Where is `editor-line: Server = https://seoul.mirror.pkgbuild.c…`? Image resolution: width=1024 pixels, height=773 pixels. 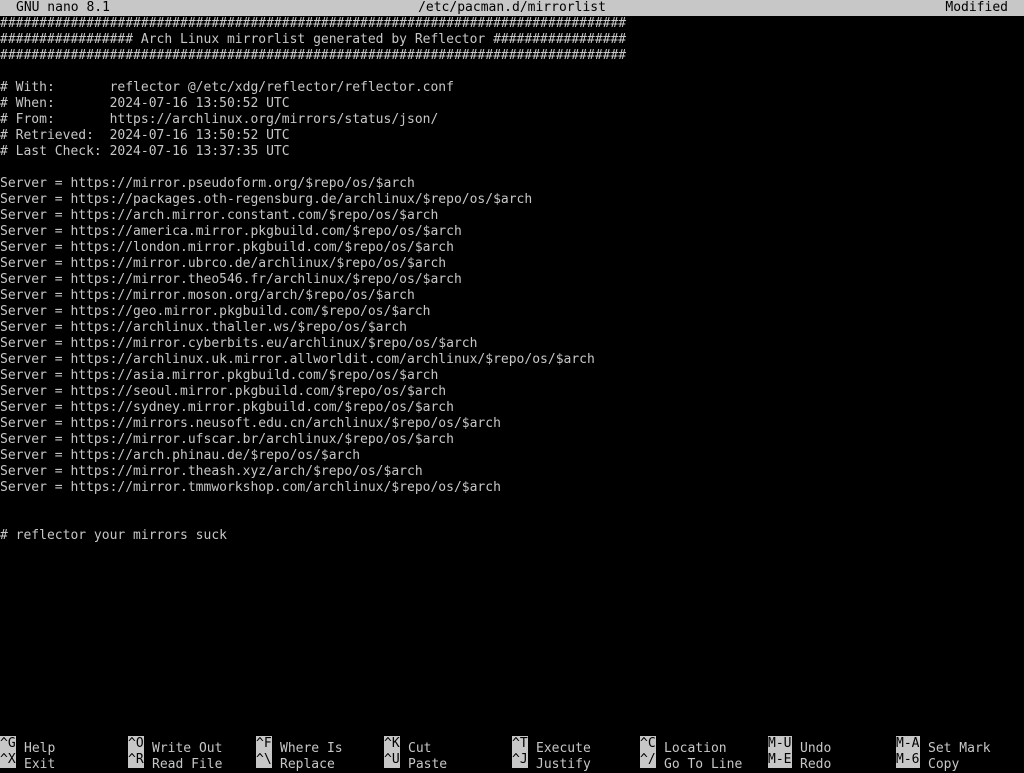 editor-line: Server = https://seoul.mirror.pkgbuild.c… is located at coordinates (512, 392).